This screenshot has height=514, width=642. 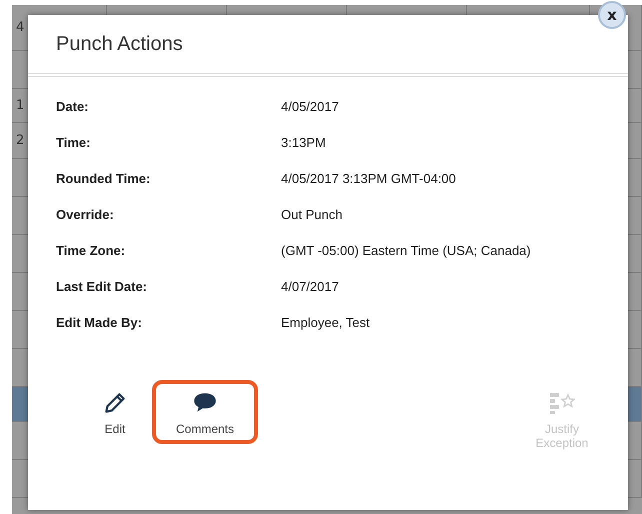 I want to click on field-value: 4/05/2017, so click(x=310, y=106).